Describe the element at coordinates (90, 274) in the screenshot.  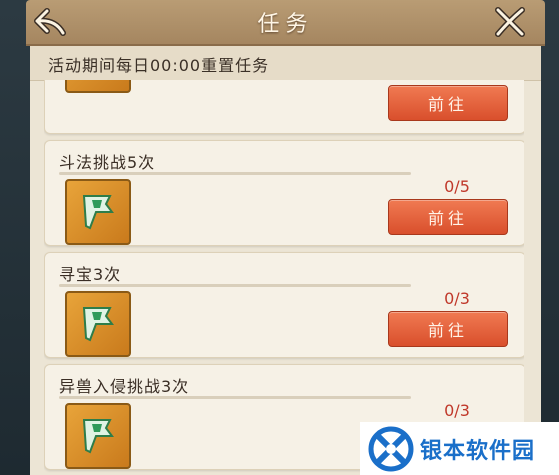
I see `task-title: 寻宝3次` at that location.